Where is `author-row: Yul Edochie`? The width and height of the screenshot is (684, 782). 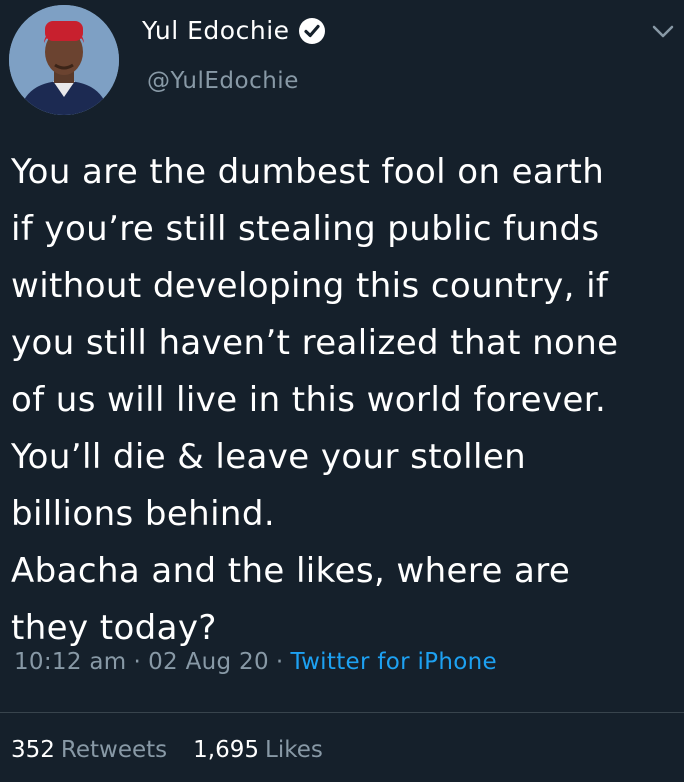
author-row: Yul Edochie is located at coordinates (234, 30).